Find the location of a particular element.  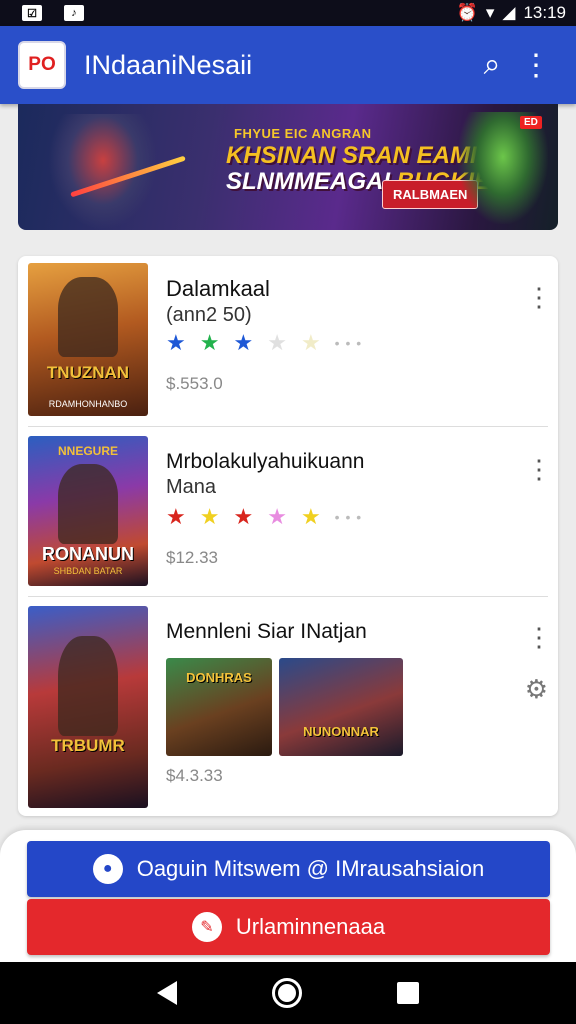

signal-icon: ◢ is located at coordinates (509, 12).